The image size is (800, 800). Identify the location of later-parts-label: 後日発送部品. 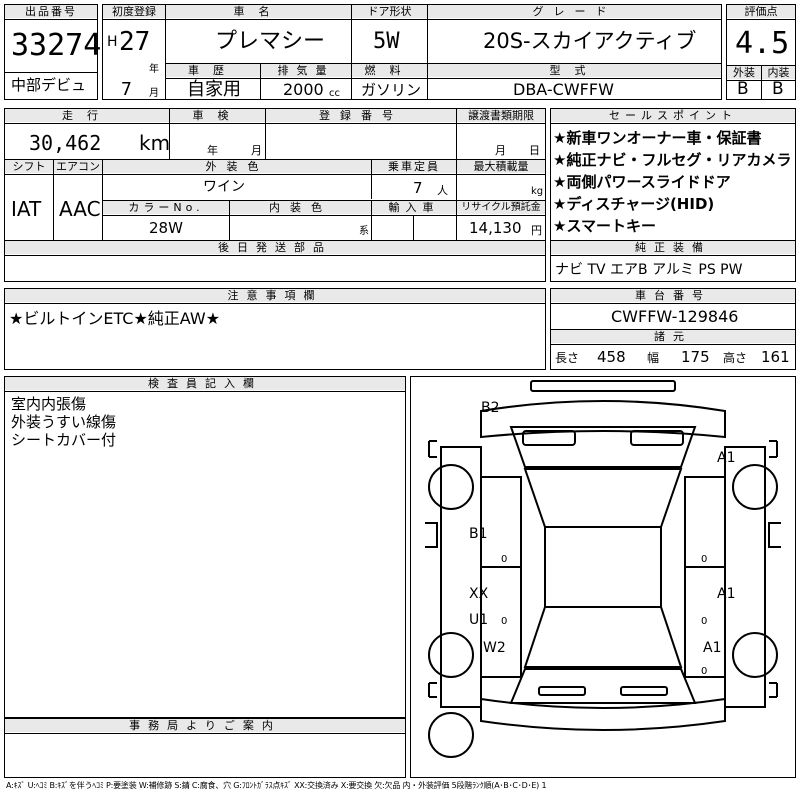
(275, 247).